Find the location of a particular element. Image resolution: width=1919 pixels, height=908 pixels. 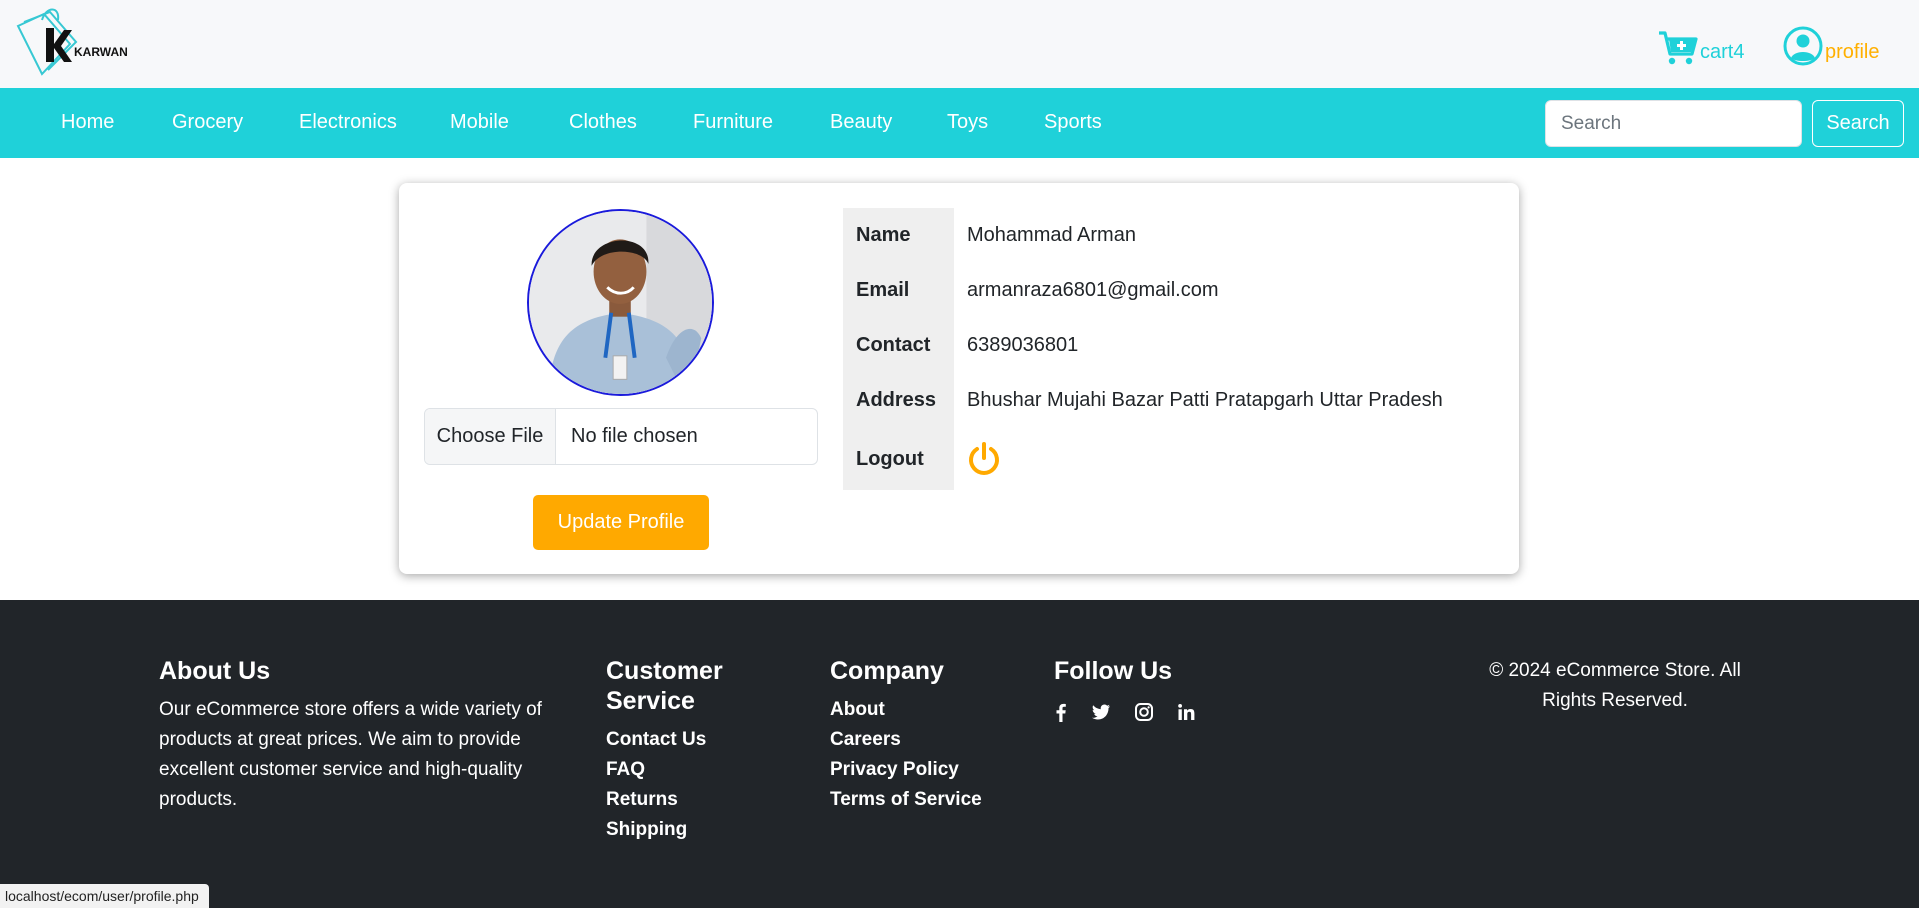

profile-photo-file-input: Choose File No file chosen is located at coordinates (621, 436).